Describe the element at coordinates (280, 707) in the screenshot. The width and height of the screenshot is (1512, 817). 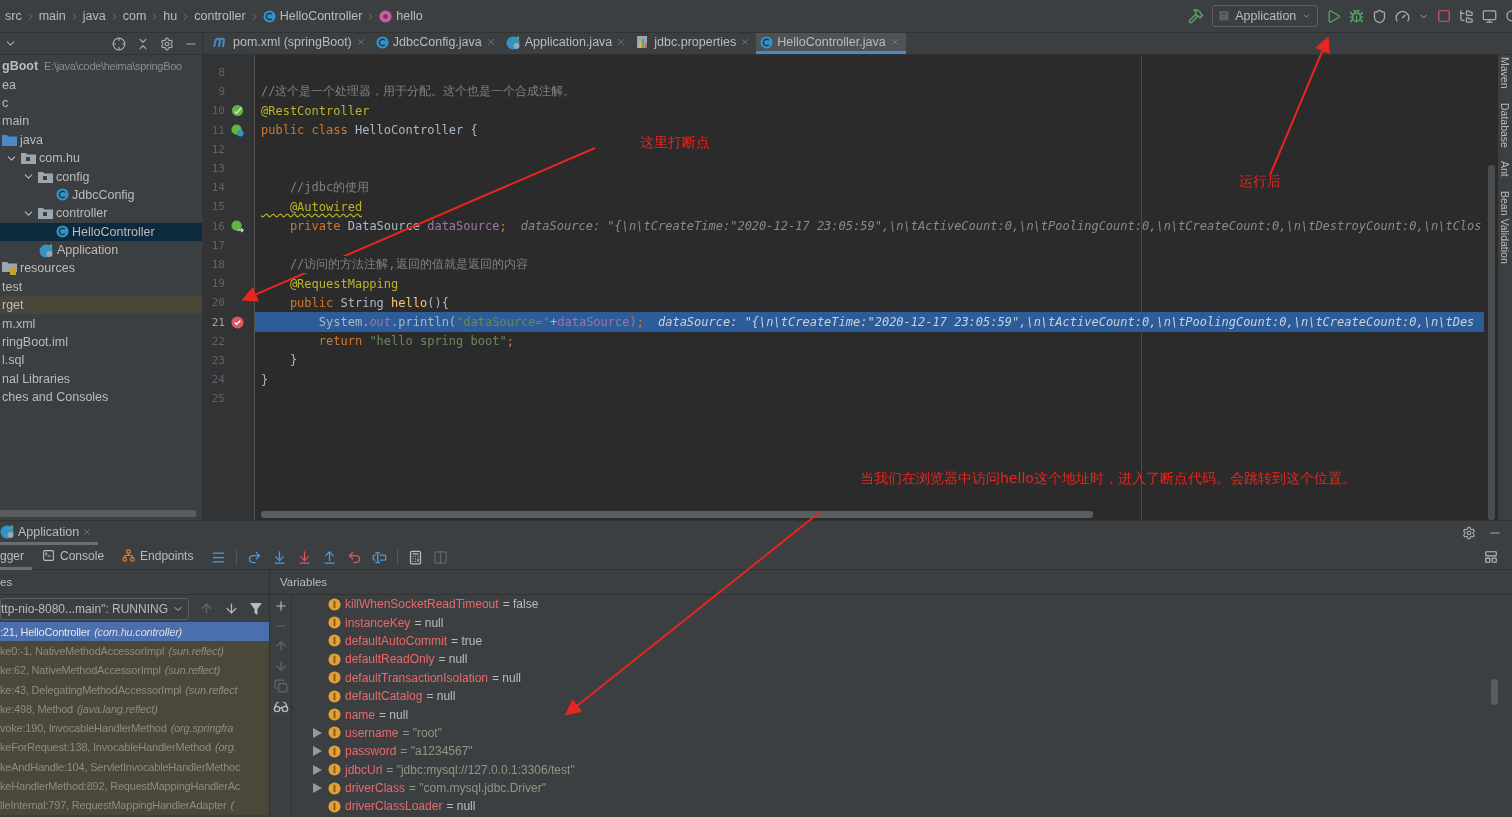
I see `glasses-icon` at that location.